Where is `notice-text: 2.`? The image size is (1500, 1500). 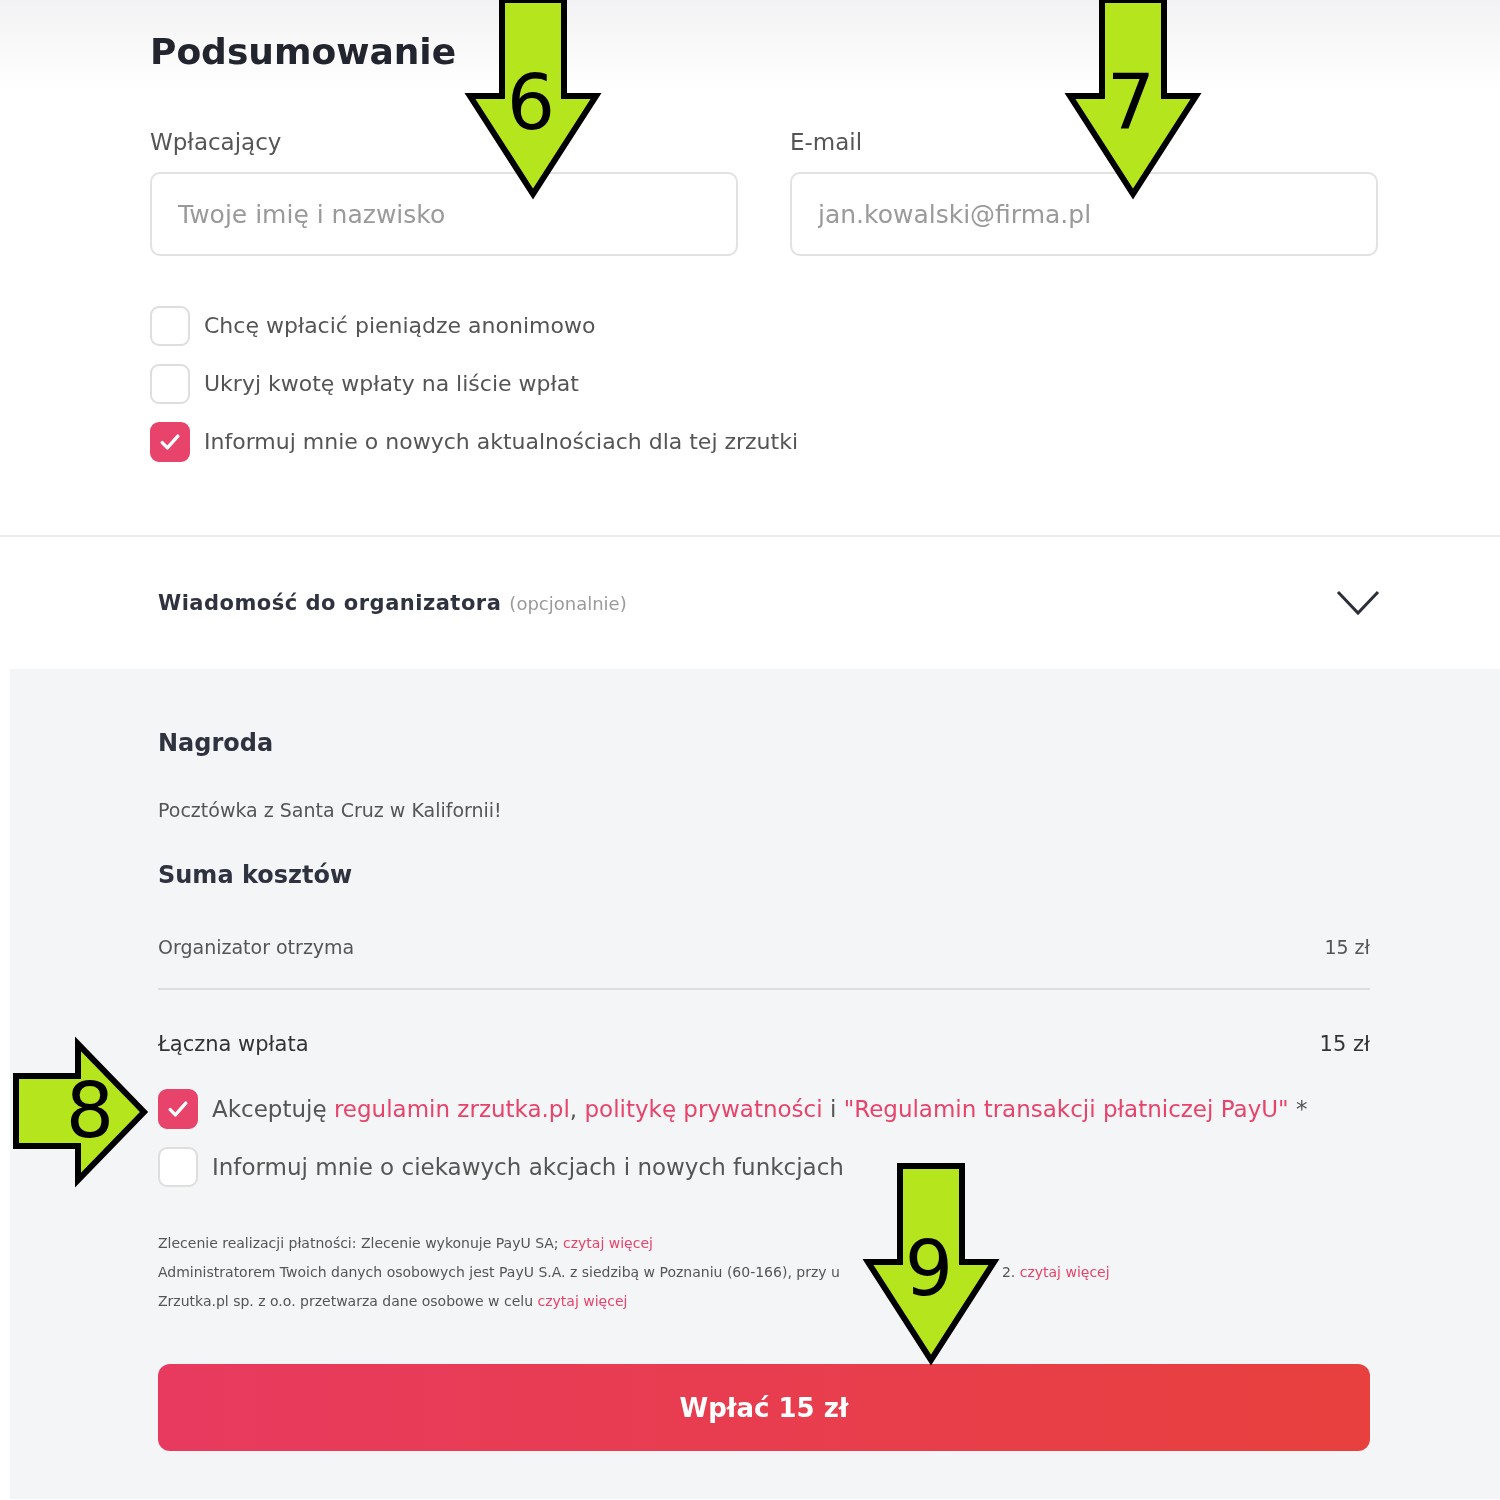
notice-text: 2. is located at coordinates (1009, 1272).